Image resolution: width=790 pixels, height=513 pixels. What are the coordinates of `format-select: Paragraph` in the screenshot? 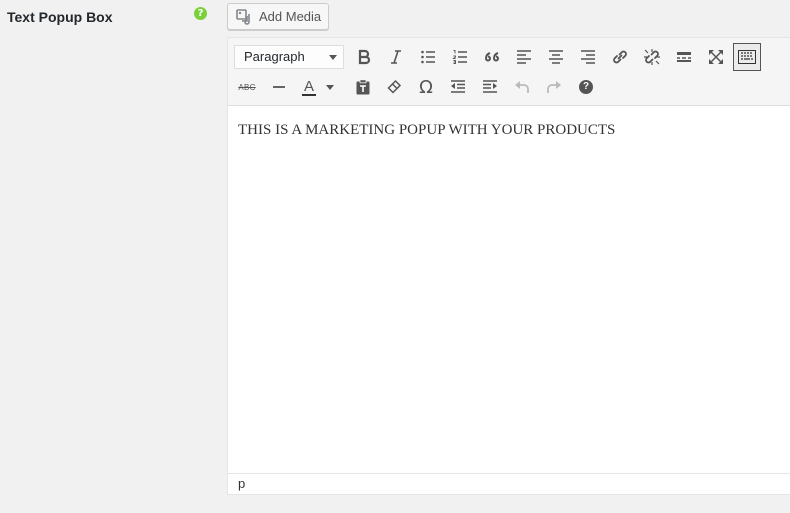 It's located at (289, 57).